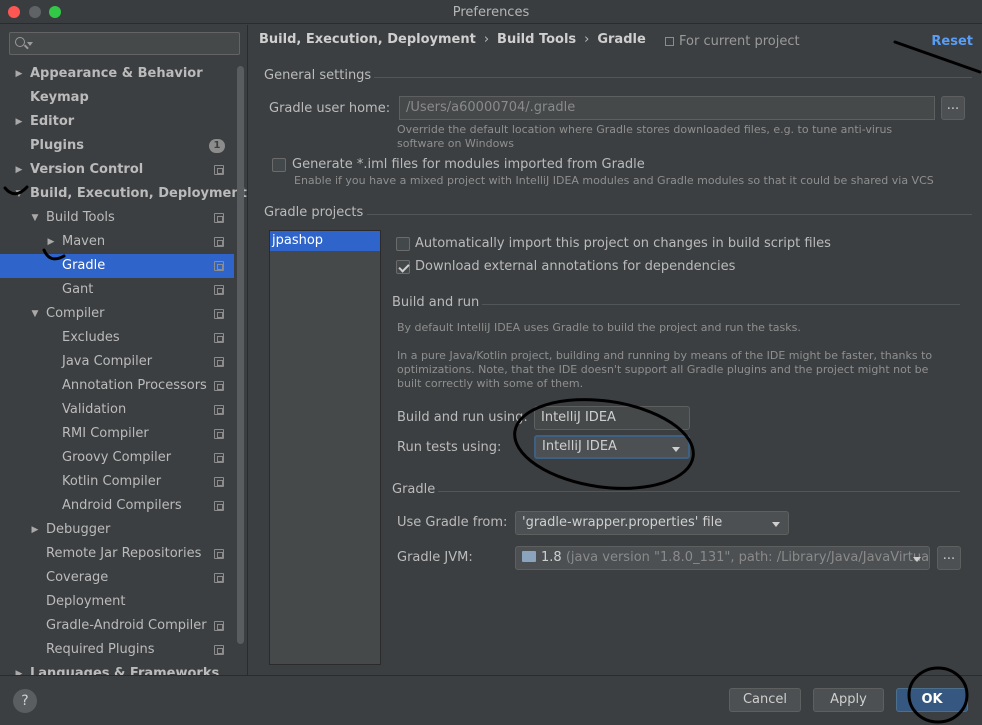 This screenshot has height=725, width=982. What do you see at coordinates (952, 41) in the screenshot?
I see `reset-link: Reset` at bounding box center [952, 41].